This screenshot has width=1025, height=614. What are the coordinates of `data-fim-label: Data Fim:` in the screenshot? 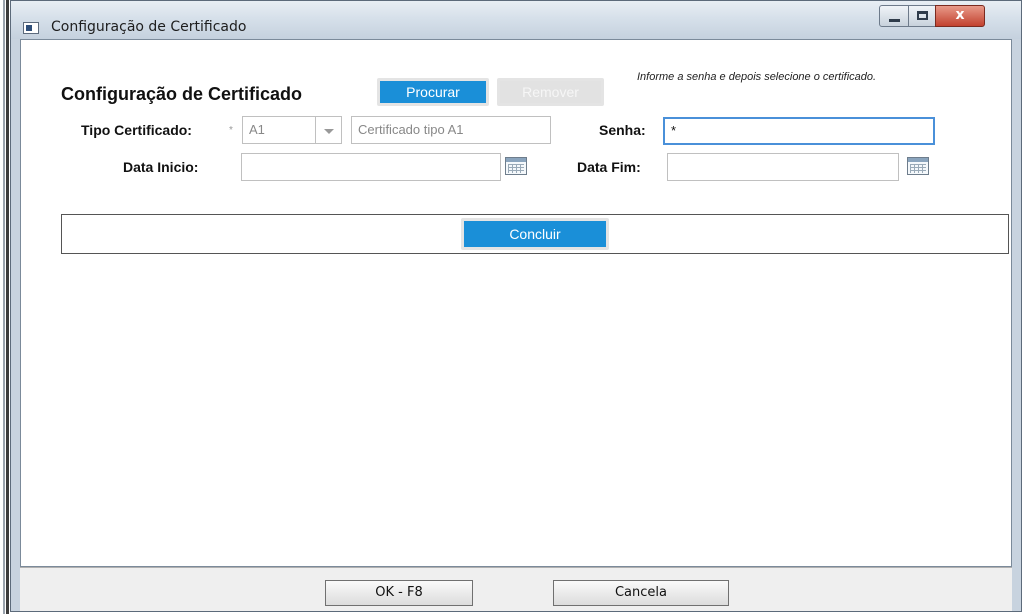 It's located at (609, 167).